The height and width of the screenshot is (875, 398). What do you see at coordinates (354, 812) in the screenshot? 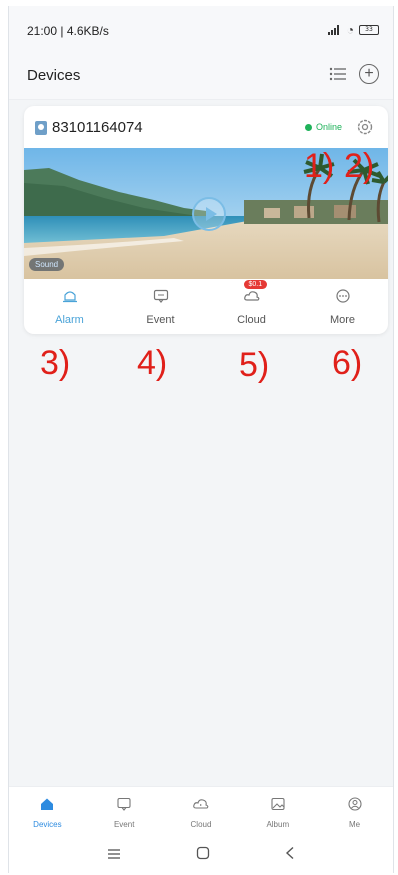
I see `nav-me: Me` at bounding box center [354, 812].